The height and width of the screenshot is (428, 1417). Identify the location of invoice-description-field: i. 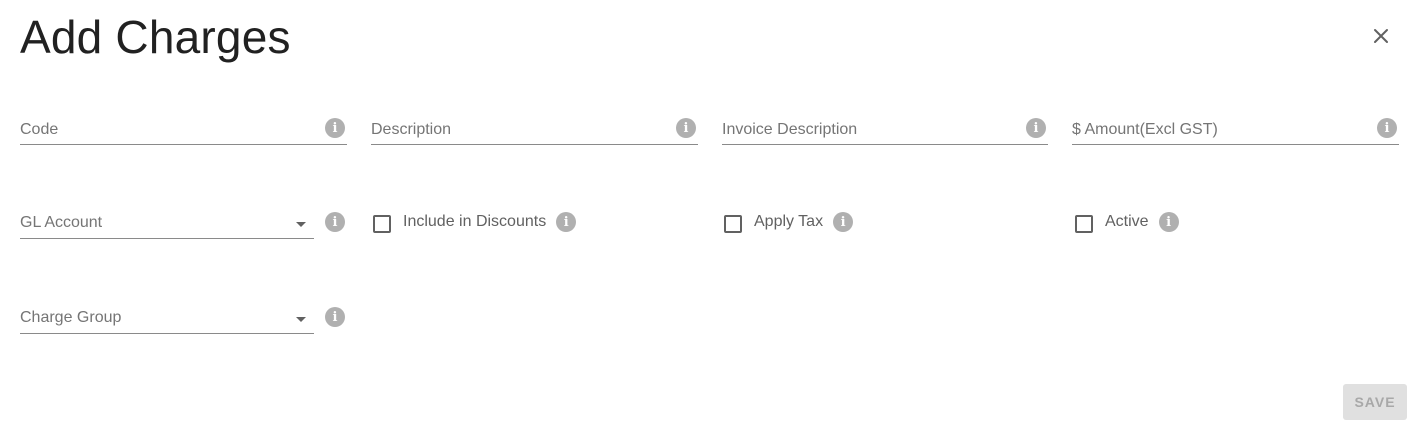
(885, 130).